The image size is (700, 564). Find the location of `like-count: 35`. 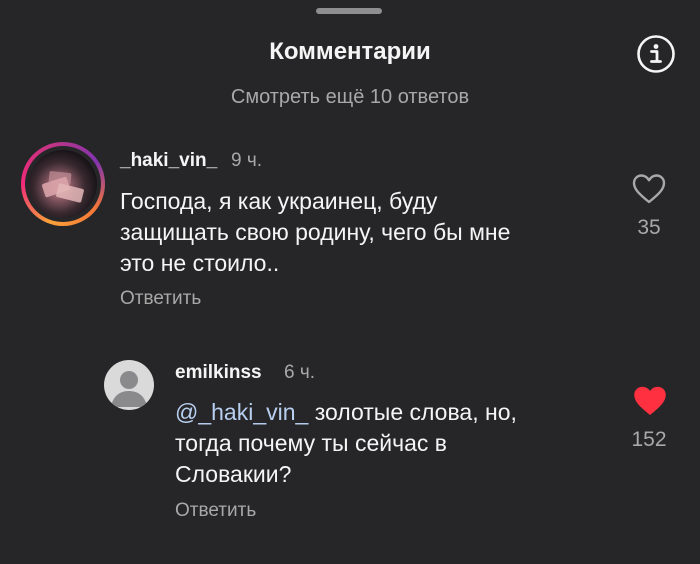

like-count: 35 is located at coordinates (649, 227).